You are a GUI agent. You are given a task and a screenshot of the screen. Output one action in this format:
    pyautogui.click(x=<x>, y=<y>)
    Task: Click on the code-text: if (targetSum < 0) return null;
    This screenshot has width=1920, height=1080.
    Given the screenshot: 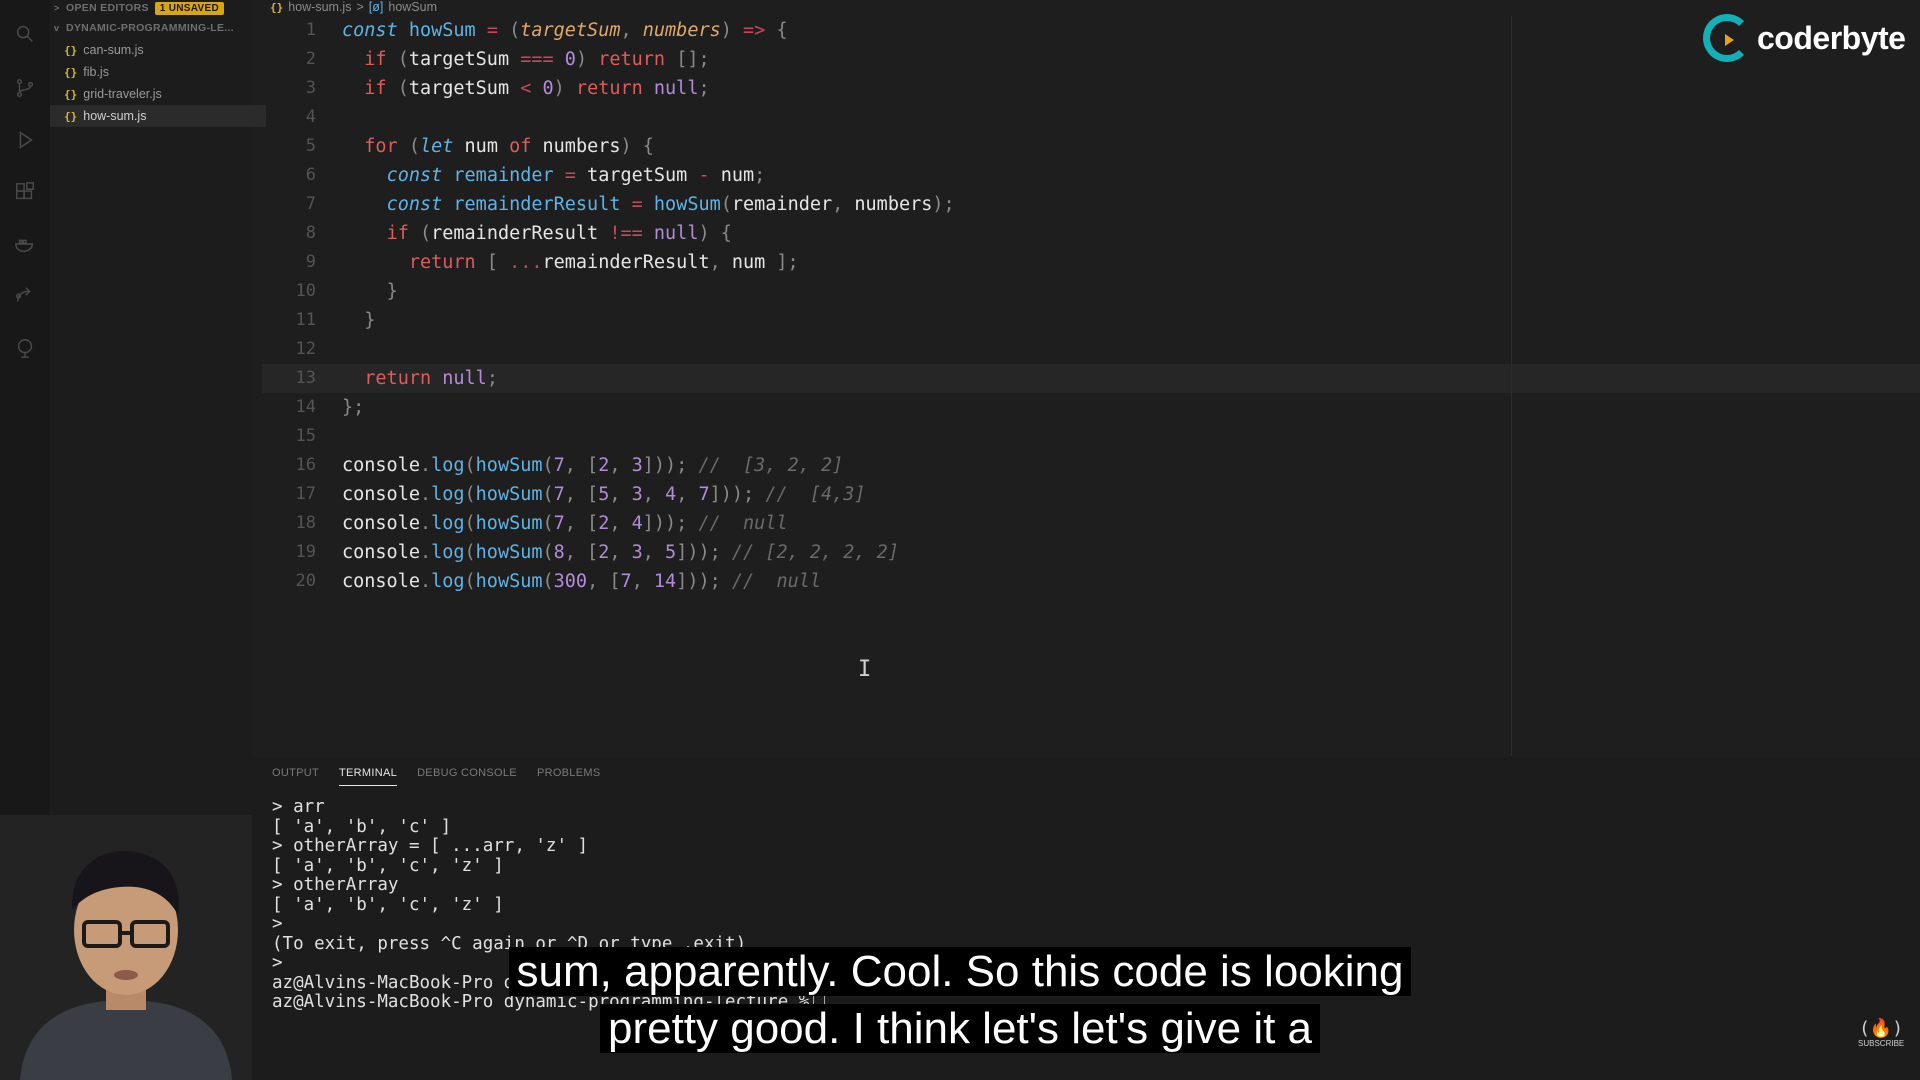 What is the action you would take?
    pyautogui.click(x=537, y=88)
    